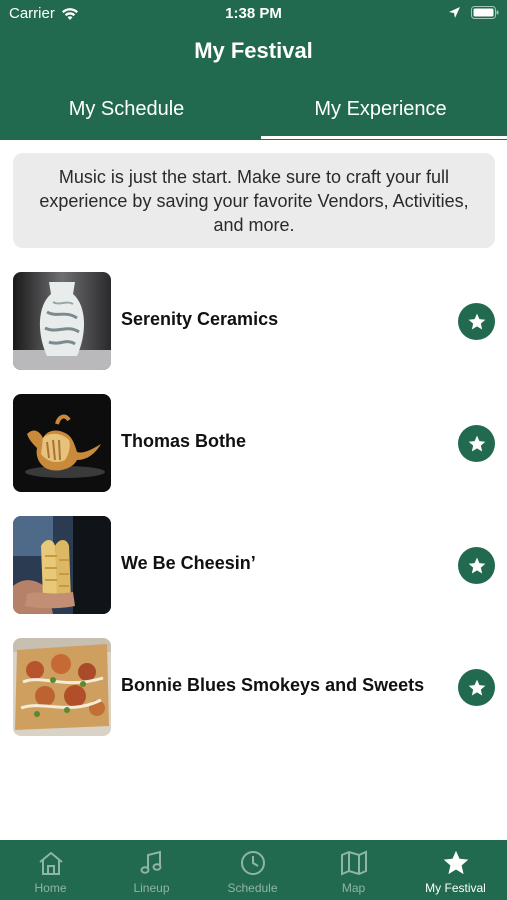 This screenshot has width=507, height=900. I want to click on tabbar-label: My Festival, so click(455, 888).